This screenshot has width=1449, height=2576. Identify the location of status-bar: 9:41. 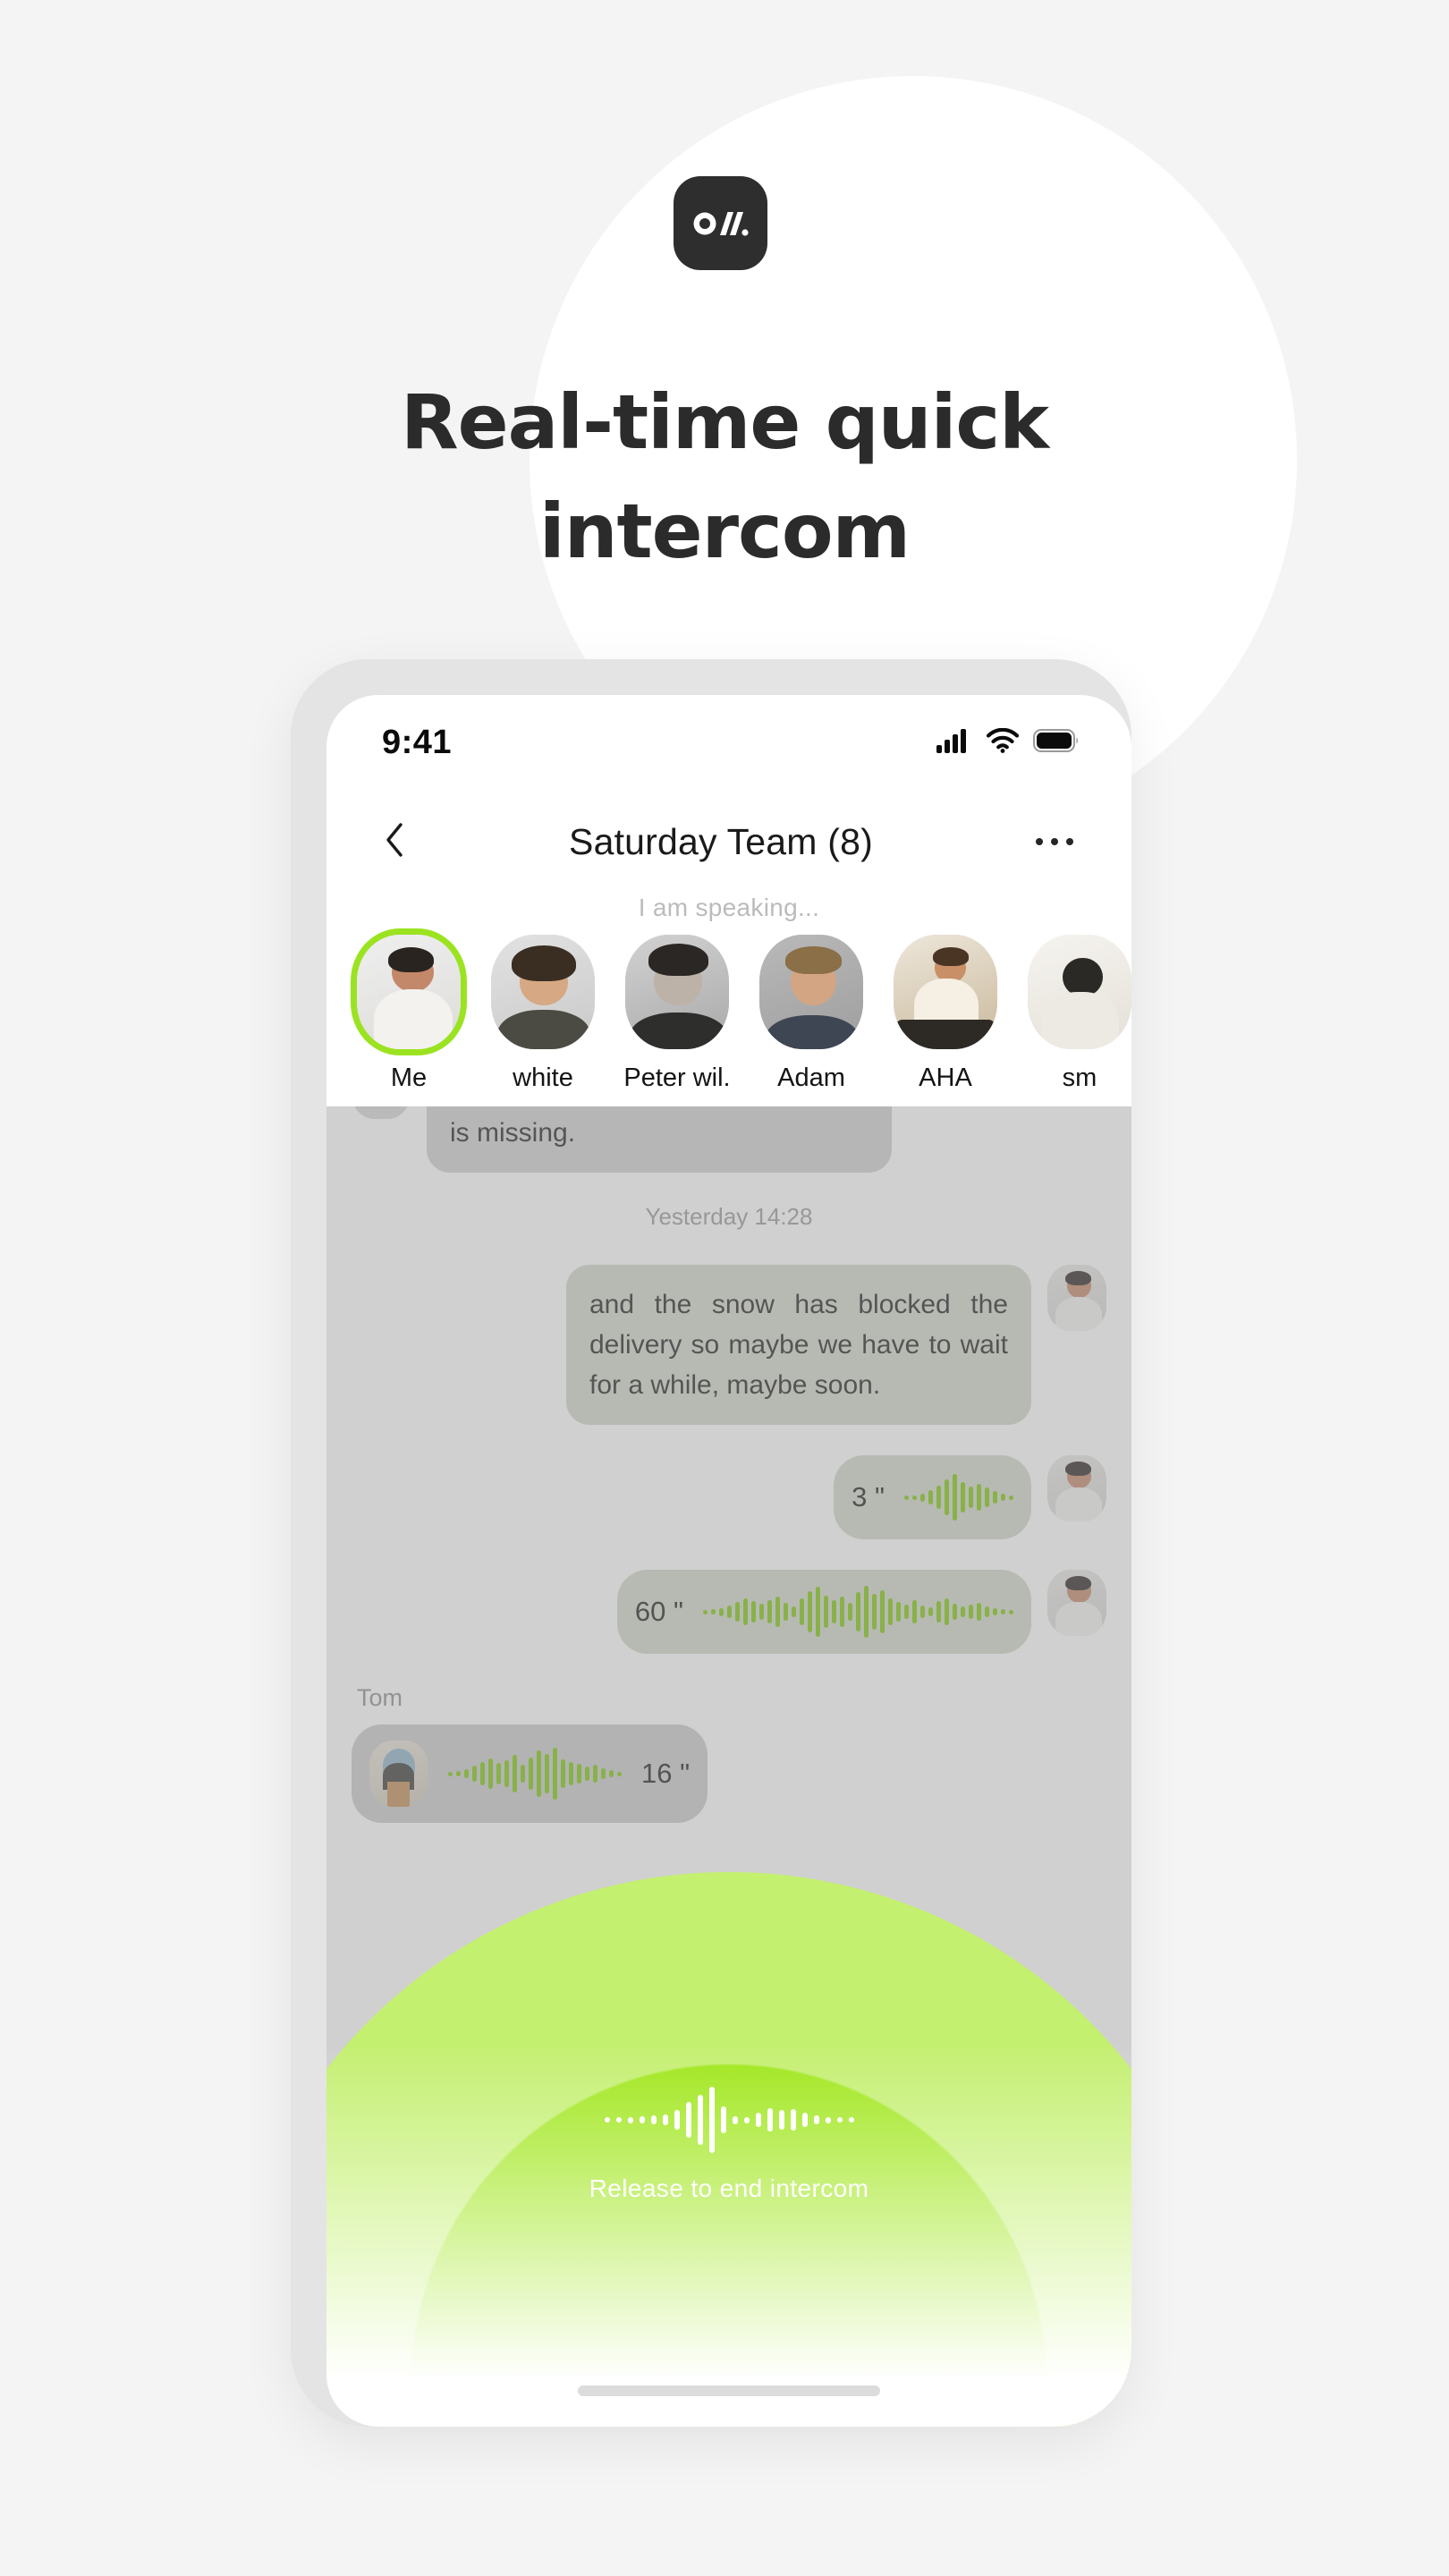
(728, 742).